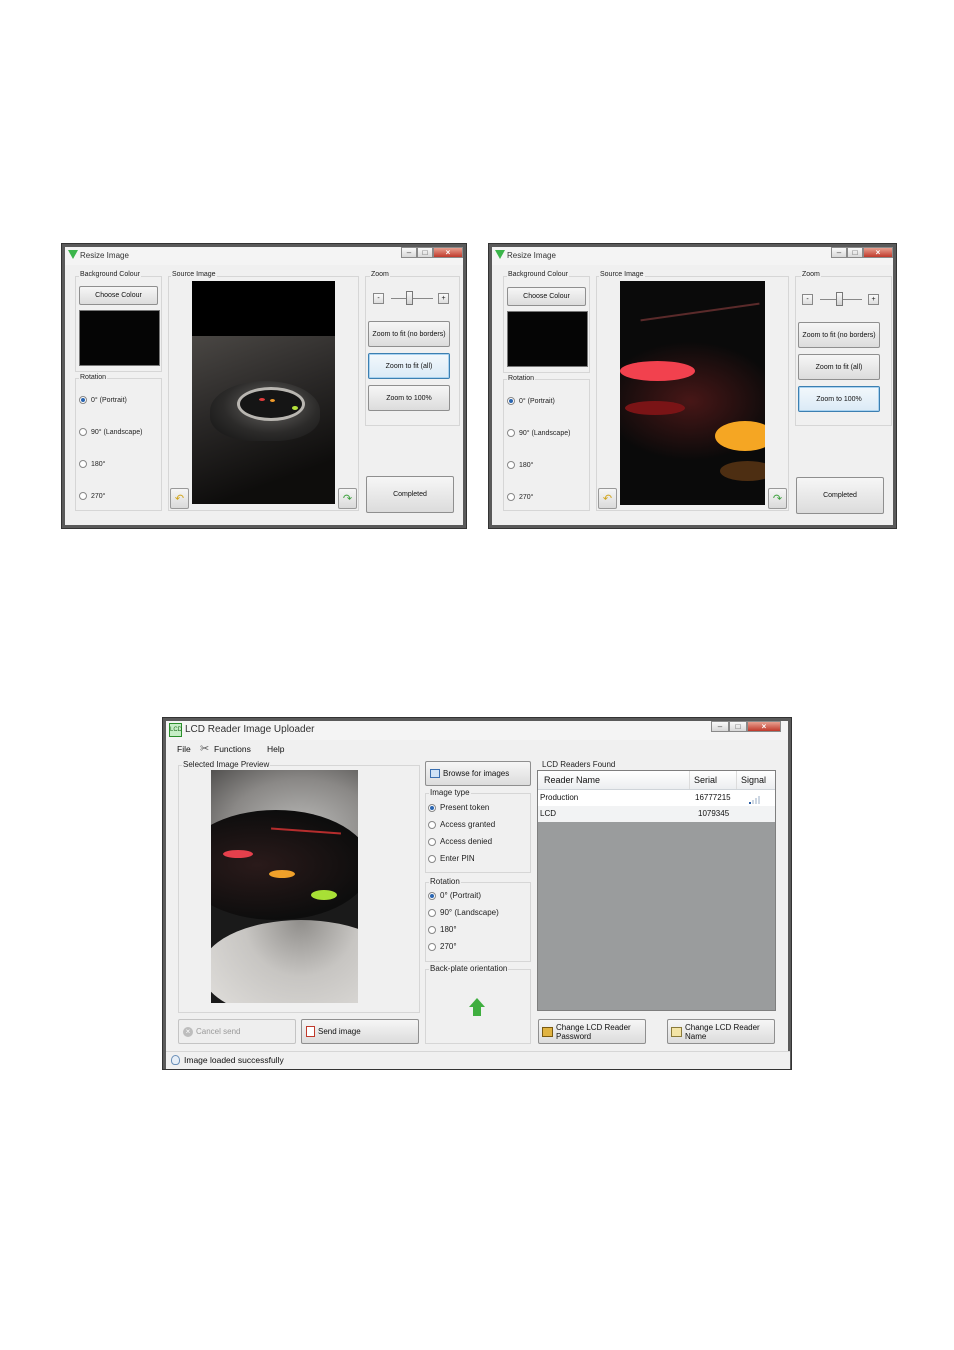  I want to click on title-bar: Resize Image – □ ×, so click(264, 256).